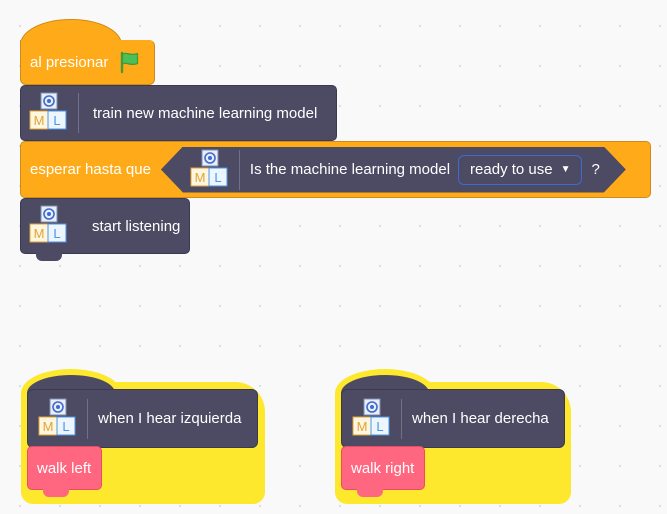 The width and height of the screenshot is (667, 514). I want to click on dropdown-arrow-icon: ▼, so click(565, 169).